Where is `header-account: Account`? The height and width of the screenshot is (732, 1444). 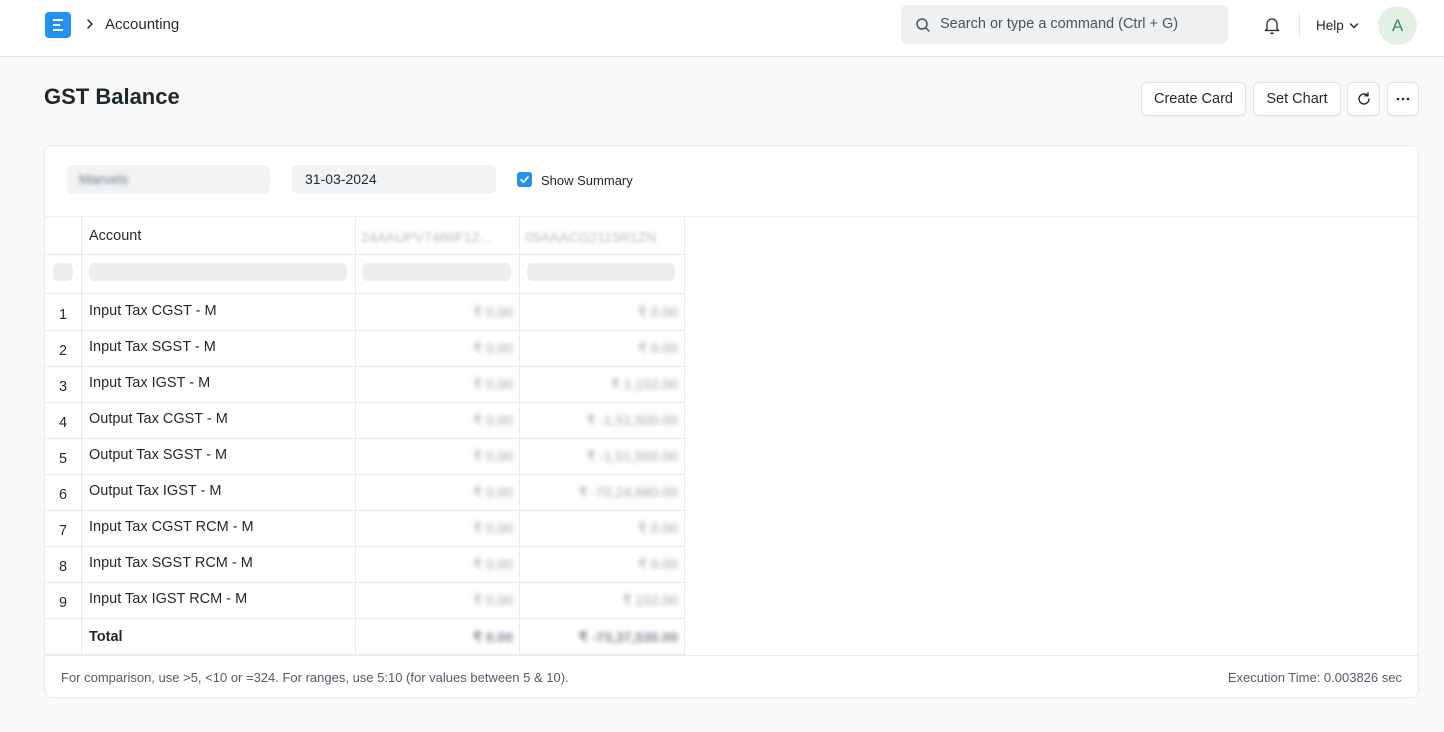 header-account: Account is located at coordinates (218, 236).